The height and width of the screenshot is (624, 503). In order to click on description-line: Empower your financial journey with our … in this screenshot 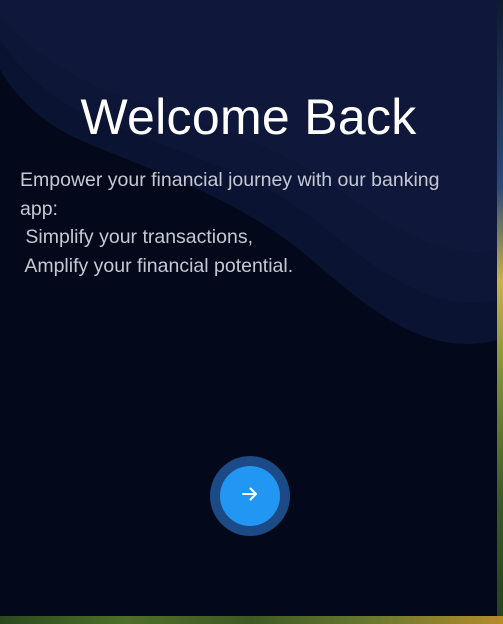, I will do `click(230, 180)`.